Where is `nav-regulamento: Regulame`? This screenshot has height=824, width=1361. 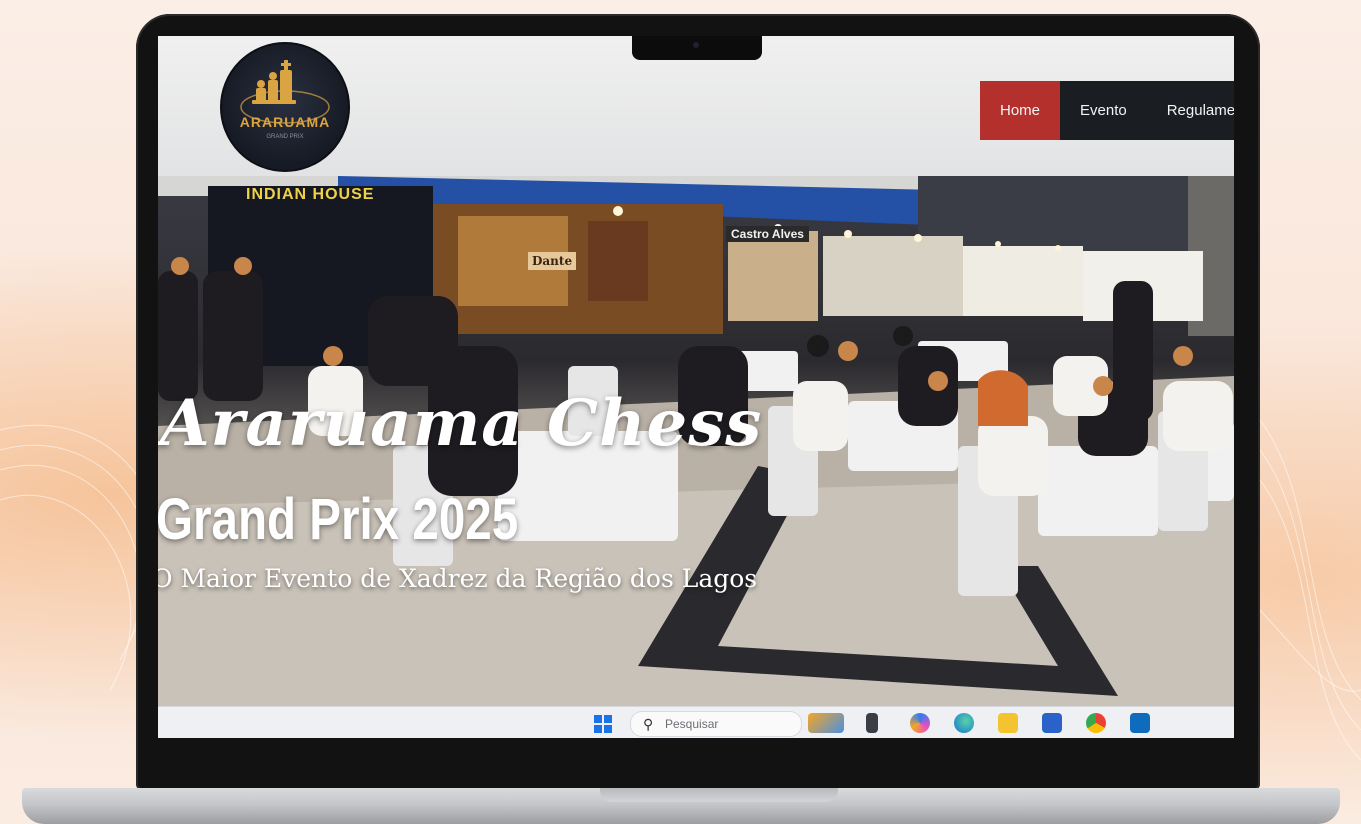
nav-regulamento: Regulame is located at coordinates (1190, 110).